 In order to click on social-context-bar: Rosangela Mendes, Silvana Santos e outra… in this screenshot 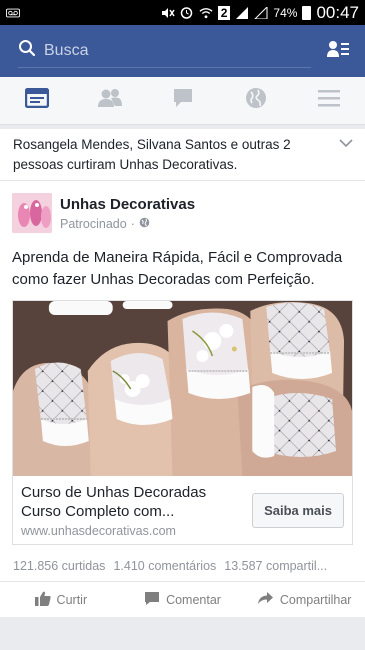, I will do `click(182, 155)`.